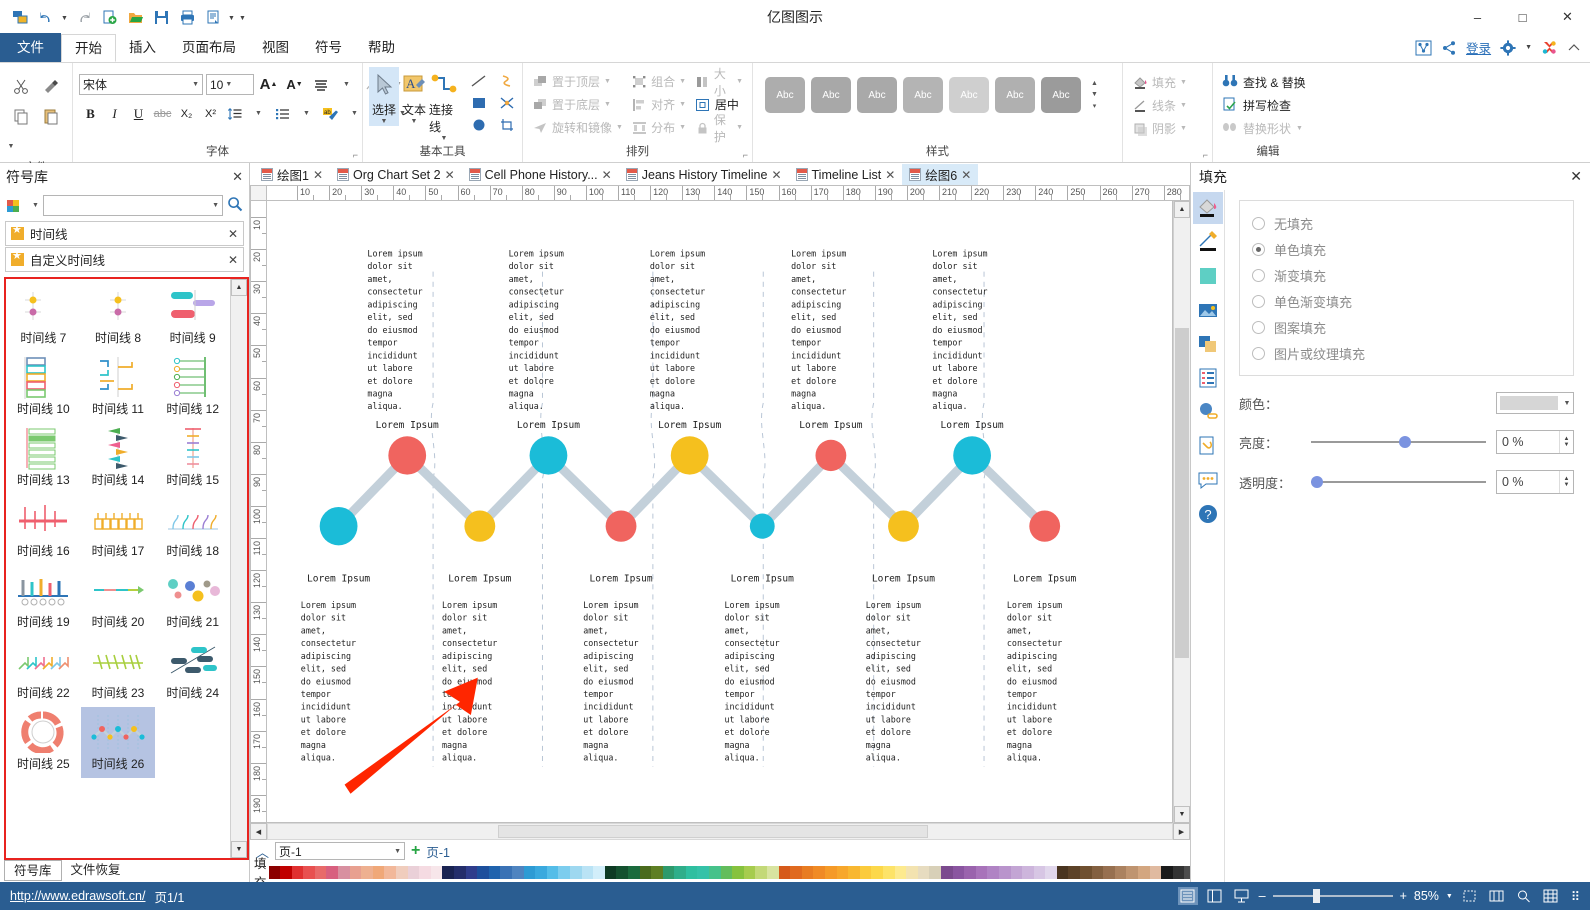 The image size is (1590, 910). Describe the element at coordinates (282, 113) in the screenshot. I see `bullet-list-icon` at that location.